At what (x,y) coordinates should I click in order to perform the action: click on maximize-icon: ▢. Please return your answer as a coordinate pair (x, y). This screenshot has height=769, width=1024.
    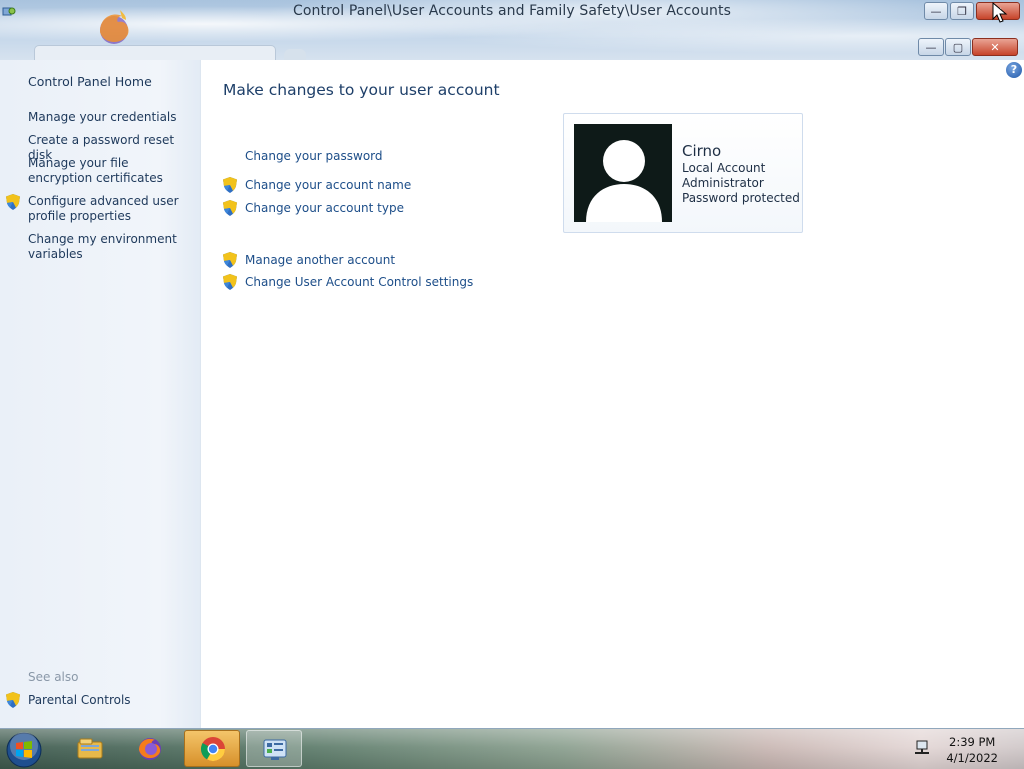
    Looking at the image, I should click on (958, 47).